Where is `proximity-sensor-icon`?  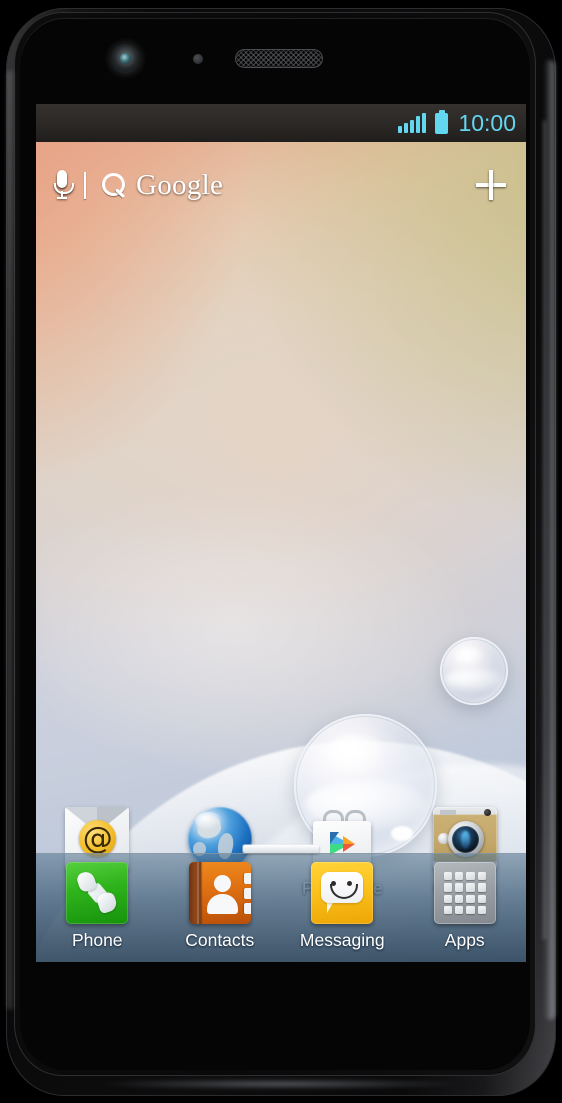 proximity-sensor-icon is located at coordinates (198, 59).